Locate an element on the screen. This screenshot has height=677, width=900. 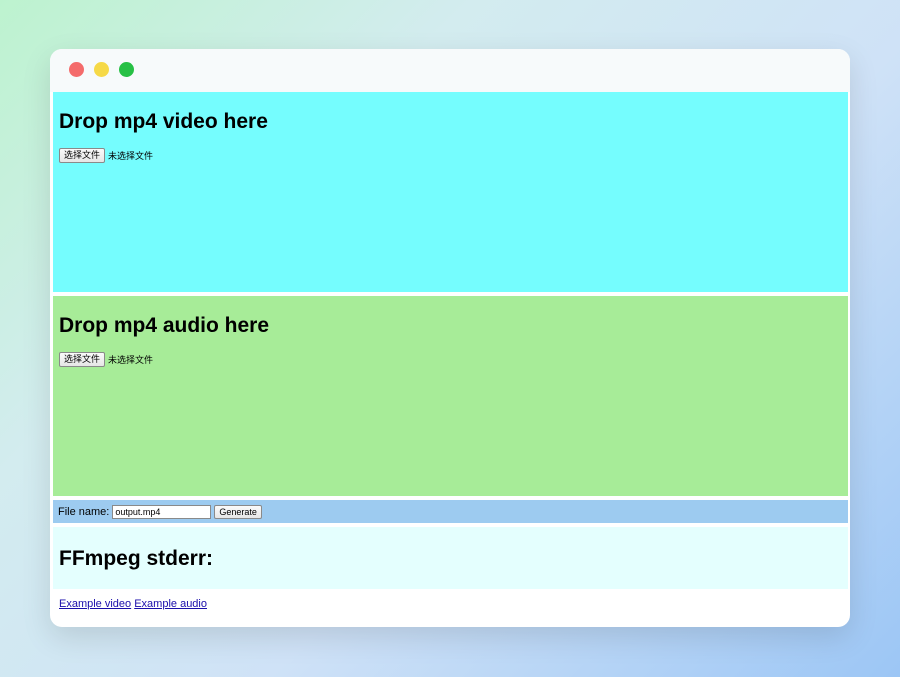
generate-bar: File name: Generate is located at coordinates (450, 511).